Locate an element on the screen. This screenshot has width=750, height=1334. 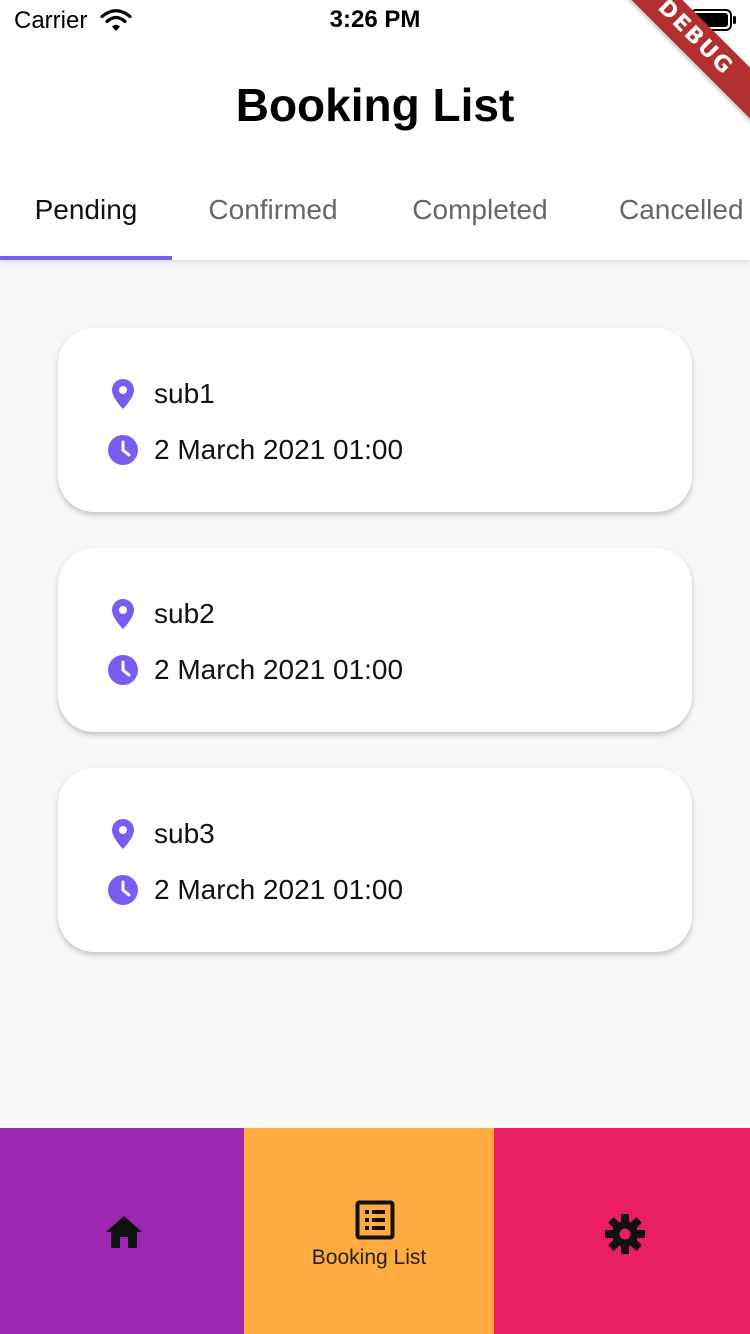
booking-card: sub2 2 March 2021 01:00 is located at coordinates (375, 640).